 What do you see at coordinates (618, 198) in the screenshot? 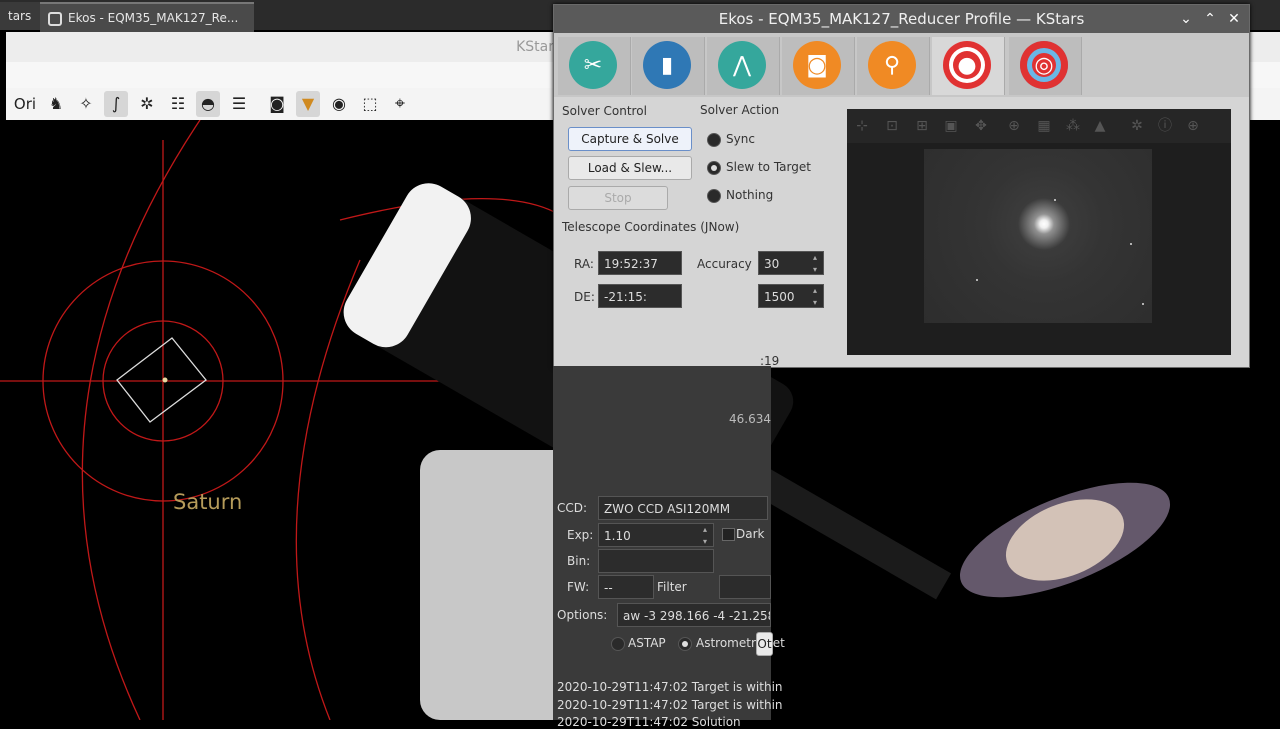
I see `stop-button: Stop` at bounding box center [618, 198].